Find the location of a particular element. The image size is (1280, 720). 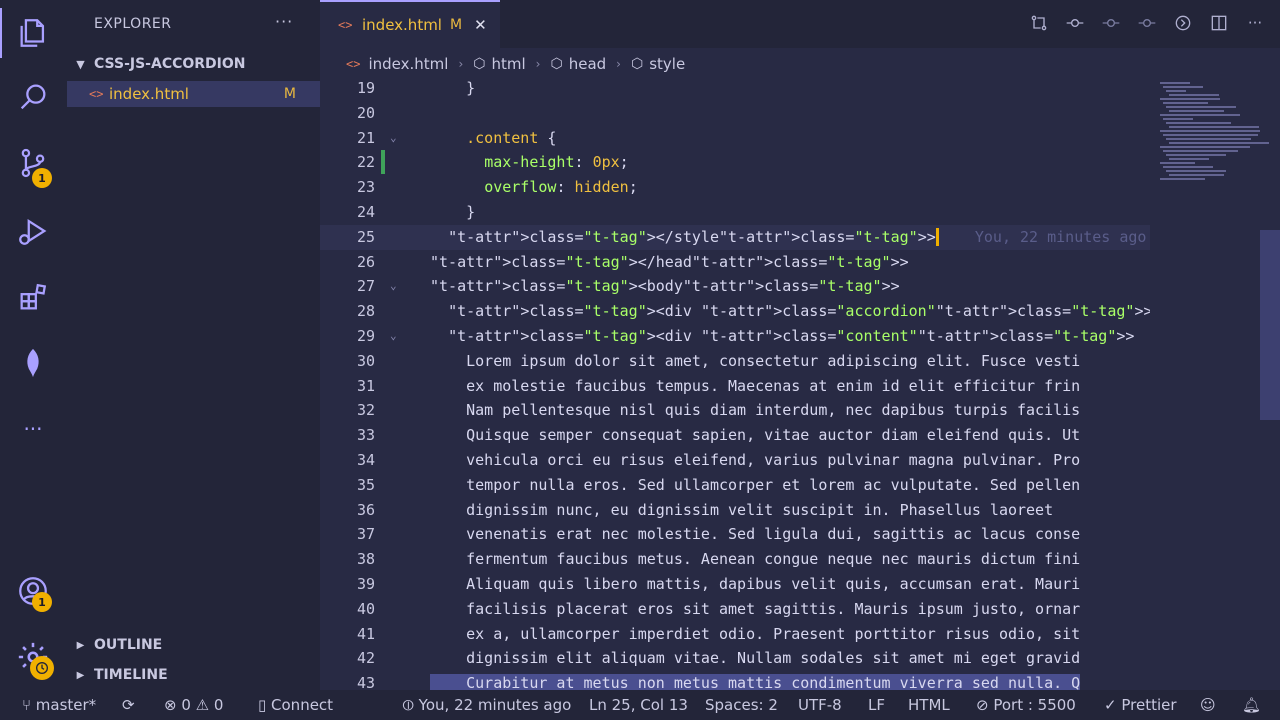

close-icon: ✕ is located at coordinates (480, 25).